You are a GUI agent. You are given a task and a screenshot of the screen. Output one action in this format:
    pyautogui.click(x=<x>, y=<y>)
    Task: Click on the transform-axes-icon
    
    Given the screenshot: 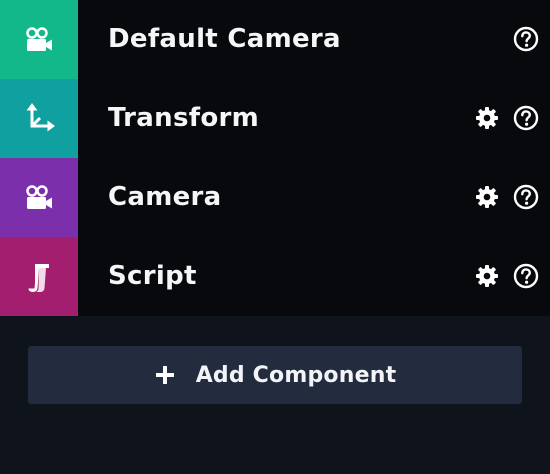 What is the action you would take?
    pyautogui.click(x=39, y=118)
    